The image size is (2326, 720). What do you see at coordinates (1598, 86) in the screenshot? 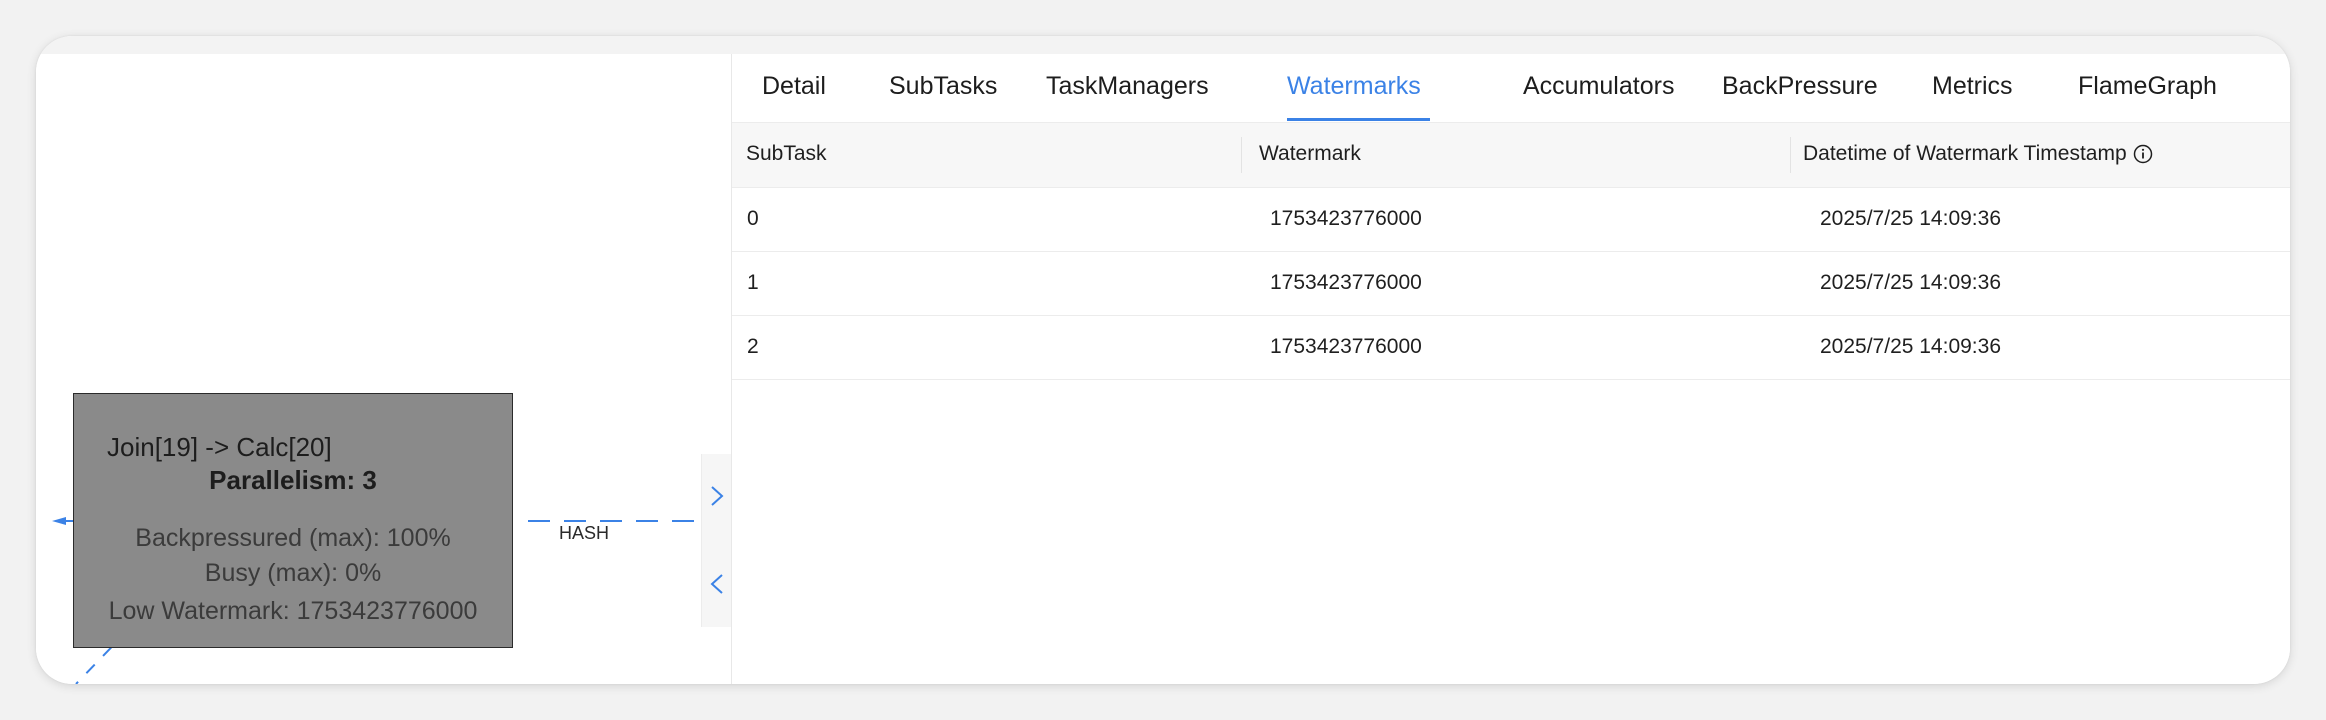
I see `tab-accumulators: Accumulators` at bounding box center [1598, 86].